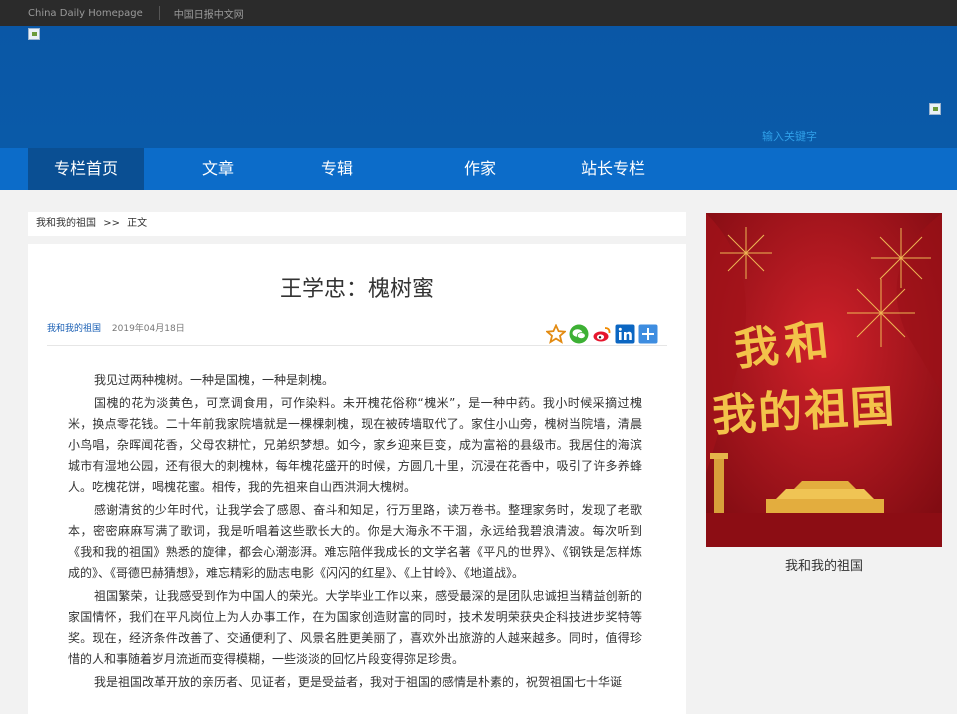 This screenshot has height=714, width=957. What do you see at coordinates (648, 334) in the screenshot?
I see `plus-icon` at bounding box center [648, 334].